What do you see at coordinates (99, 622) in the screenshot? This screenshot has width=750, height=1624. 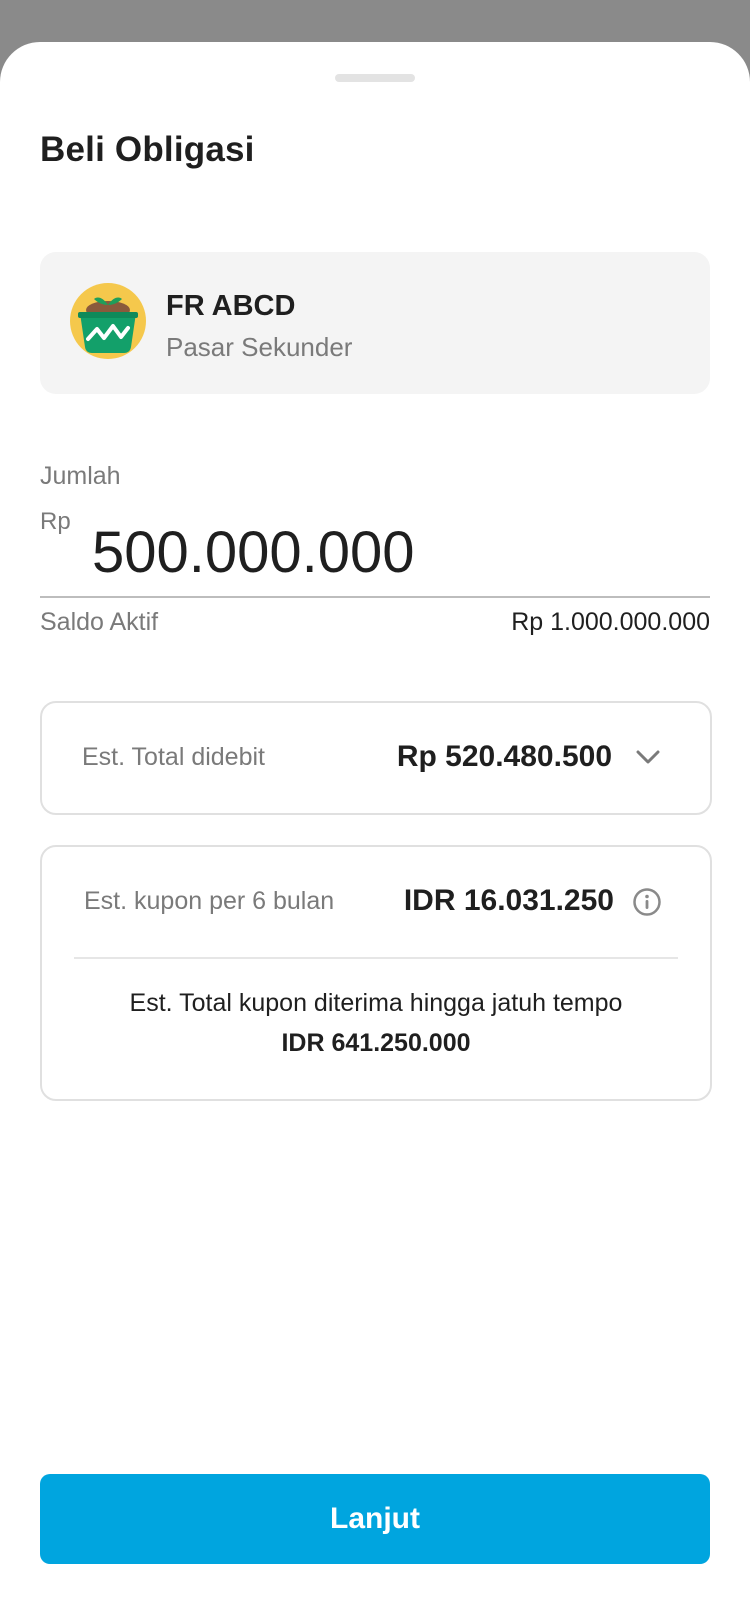 I see `balance-label: Saldo Aktif` at bounding box center [99, 622].